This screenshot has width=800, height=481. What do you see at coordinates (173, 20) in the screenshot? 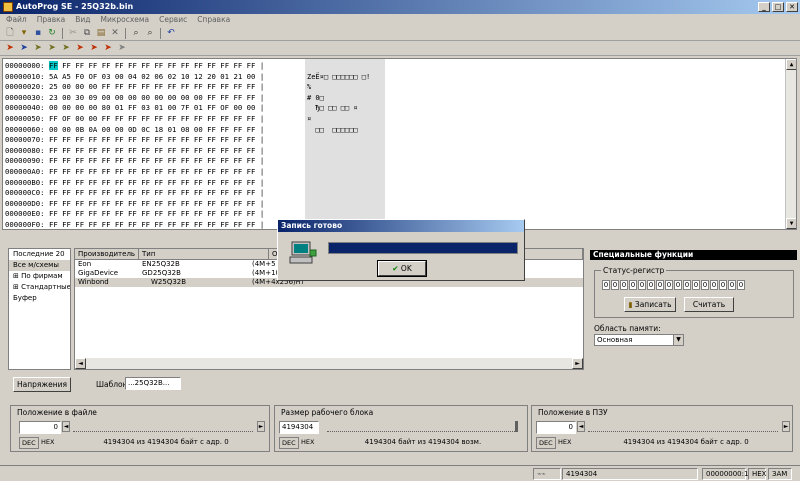
I see `menu-service: Сервис` at bounding box center [173, 20].